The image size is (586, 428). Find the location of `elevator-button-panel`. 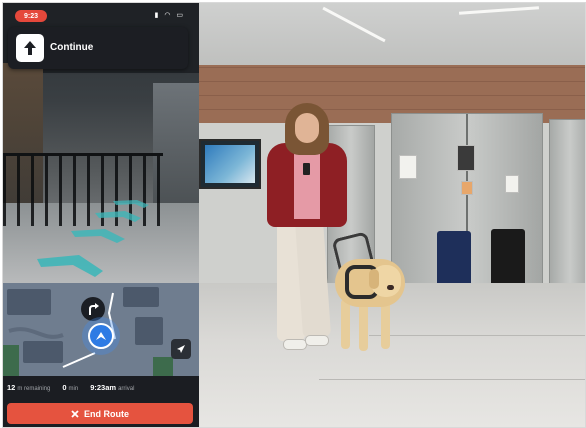

elevator-button-panel is located at coordinates (512, 184).